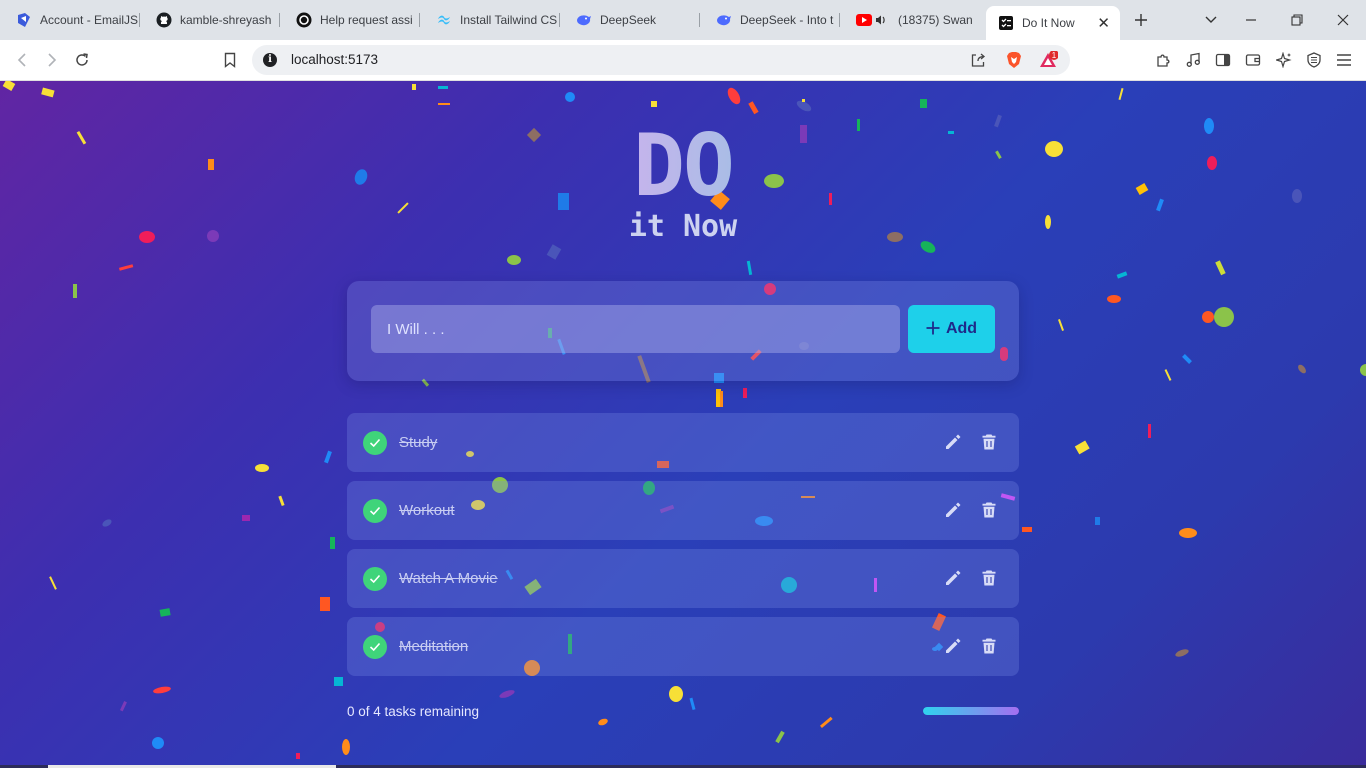 The height and width of the screenshot is (768, 1366). What do you see at coordinates (1163, 60) in the screenshot?
I see `extensions-icon` at bounding box center [1163, 60].